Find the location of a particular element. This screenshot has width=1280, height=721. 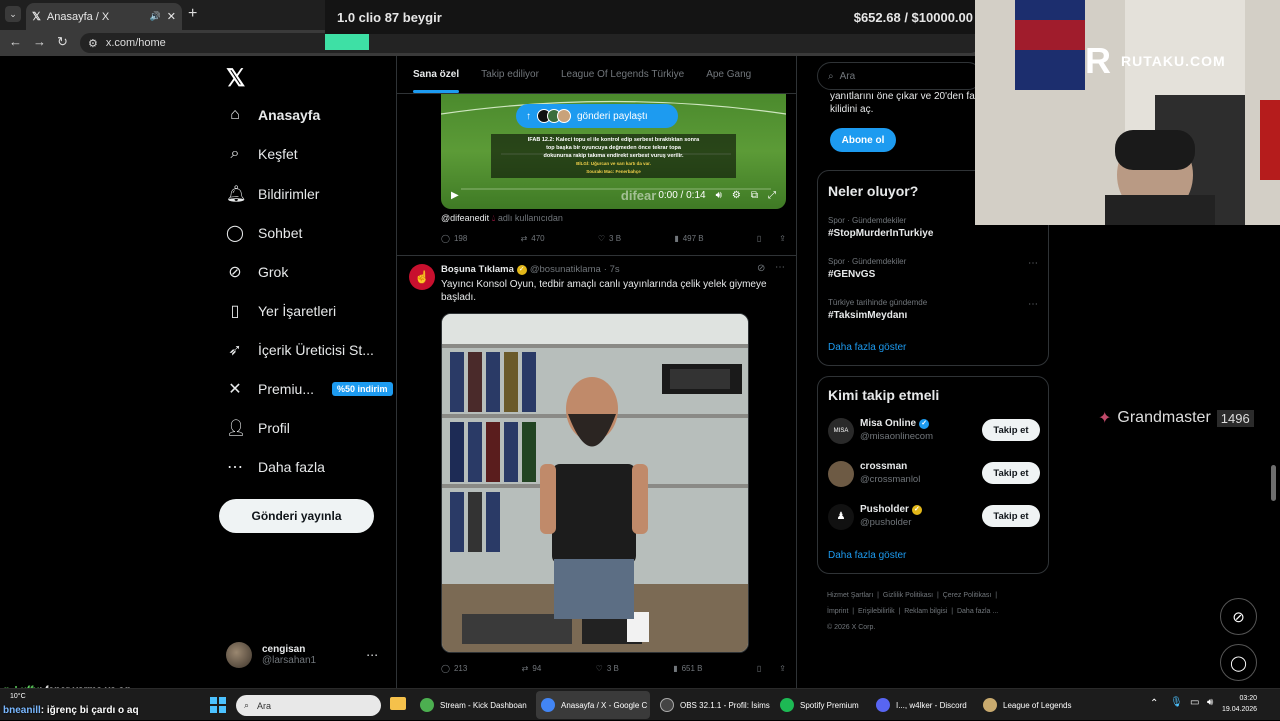

tab-ape-gang: Ape Gang is located at coordinates (728, 74).